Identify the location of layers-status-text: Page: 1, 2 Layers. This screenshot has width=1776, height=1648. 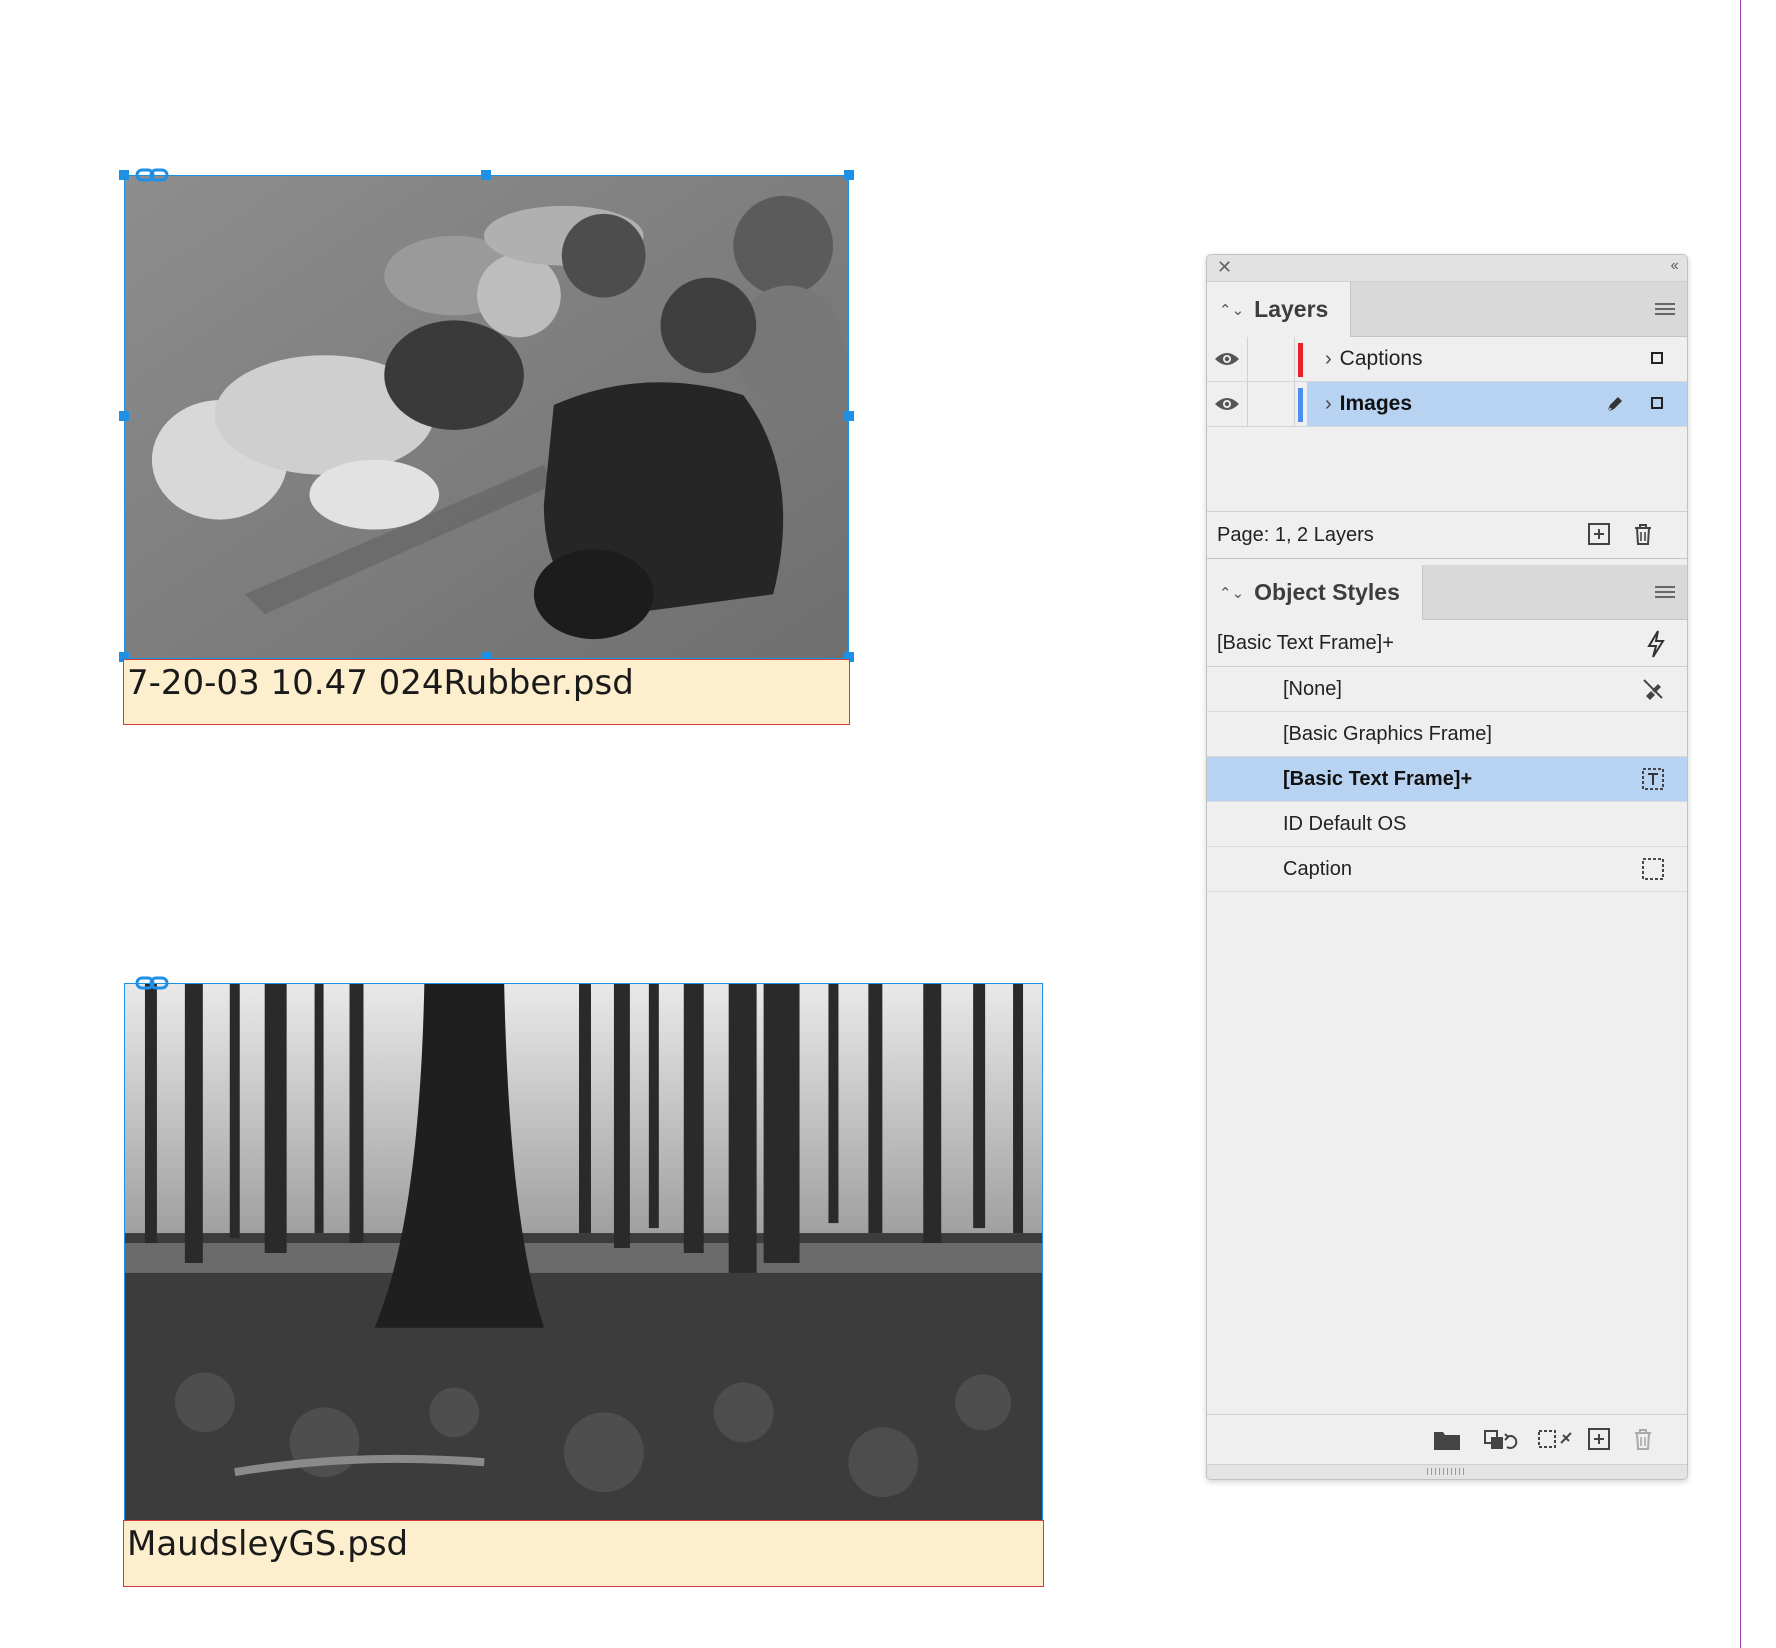
(1295, 534).